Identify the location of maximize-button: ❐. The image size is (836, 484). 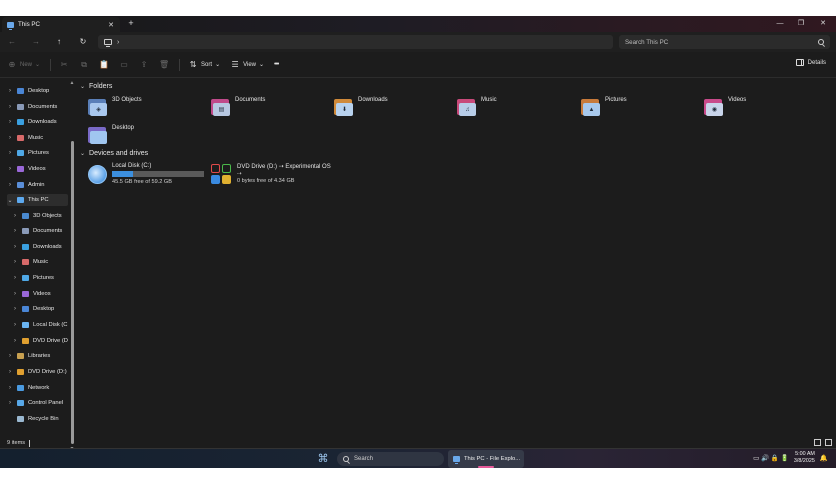
(801, 23).